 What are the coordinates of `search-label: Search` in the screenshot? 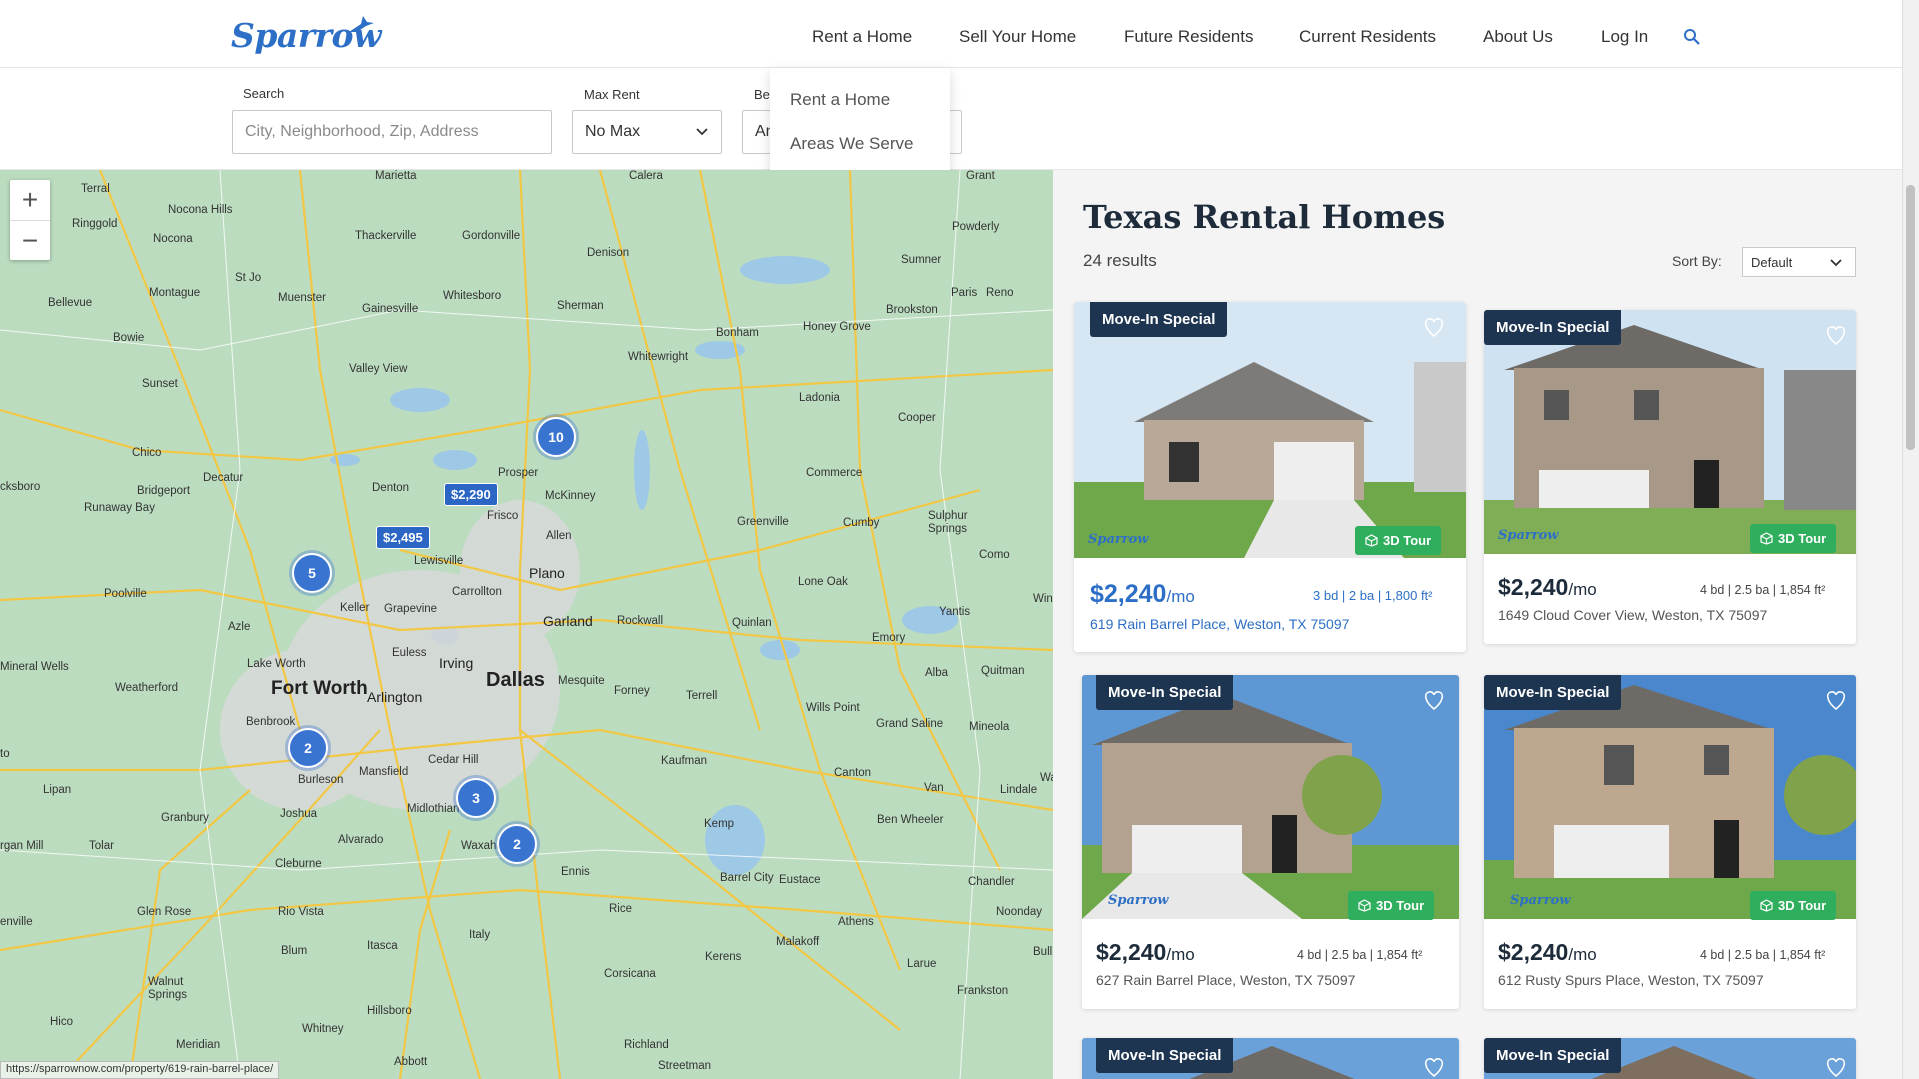 It's located at (264, 93).